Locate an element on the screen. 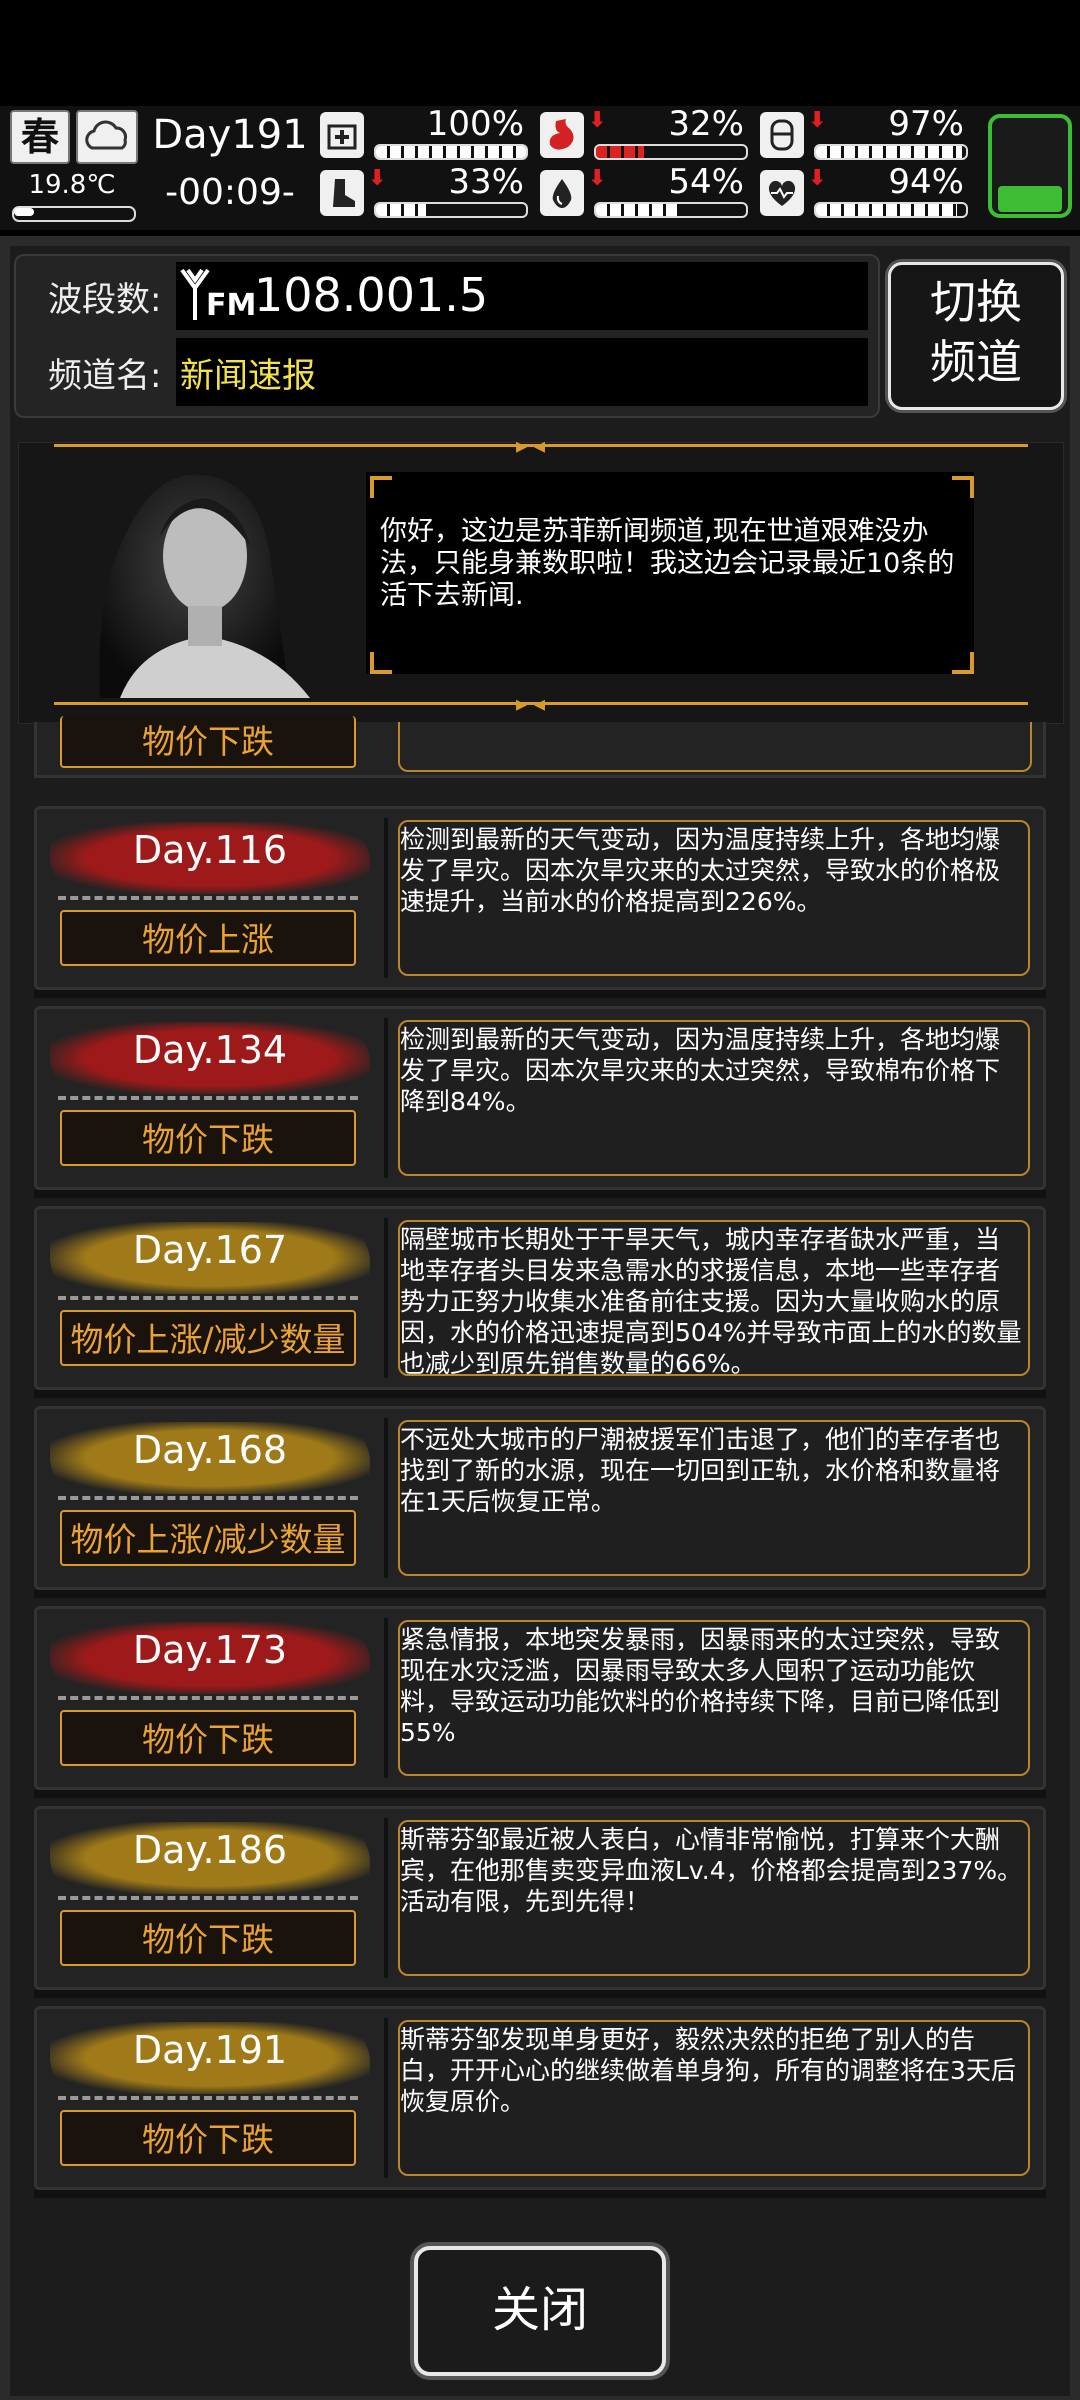 This screenshot has width=1080, height=2400. stat-value: 97% is located at coordinates (926, 124).